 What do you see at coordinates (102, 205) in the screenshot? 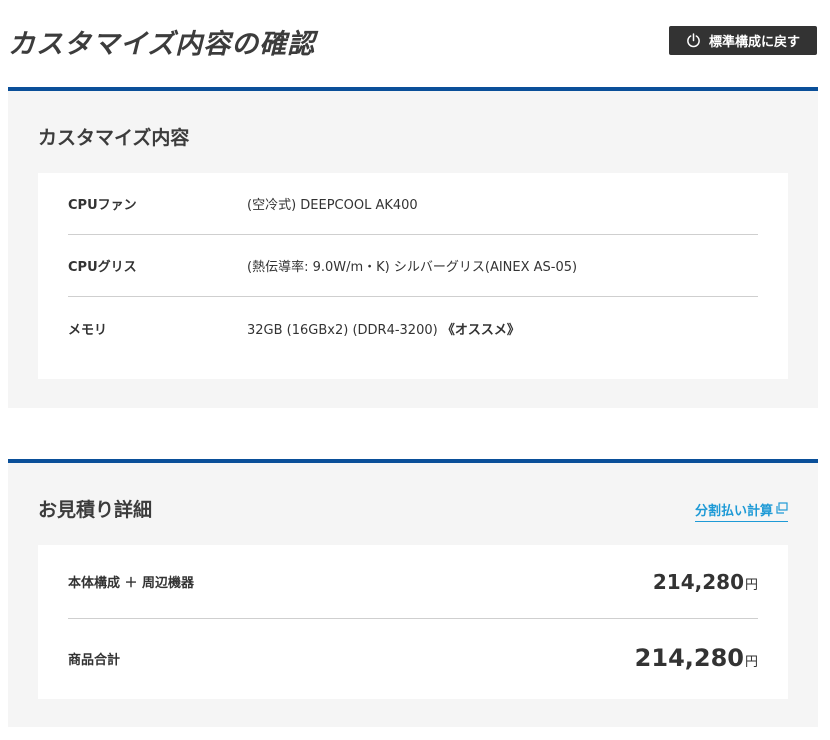
I see `spec-label: CPUファン` at bounding box center [102, 205].